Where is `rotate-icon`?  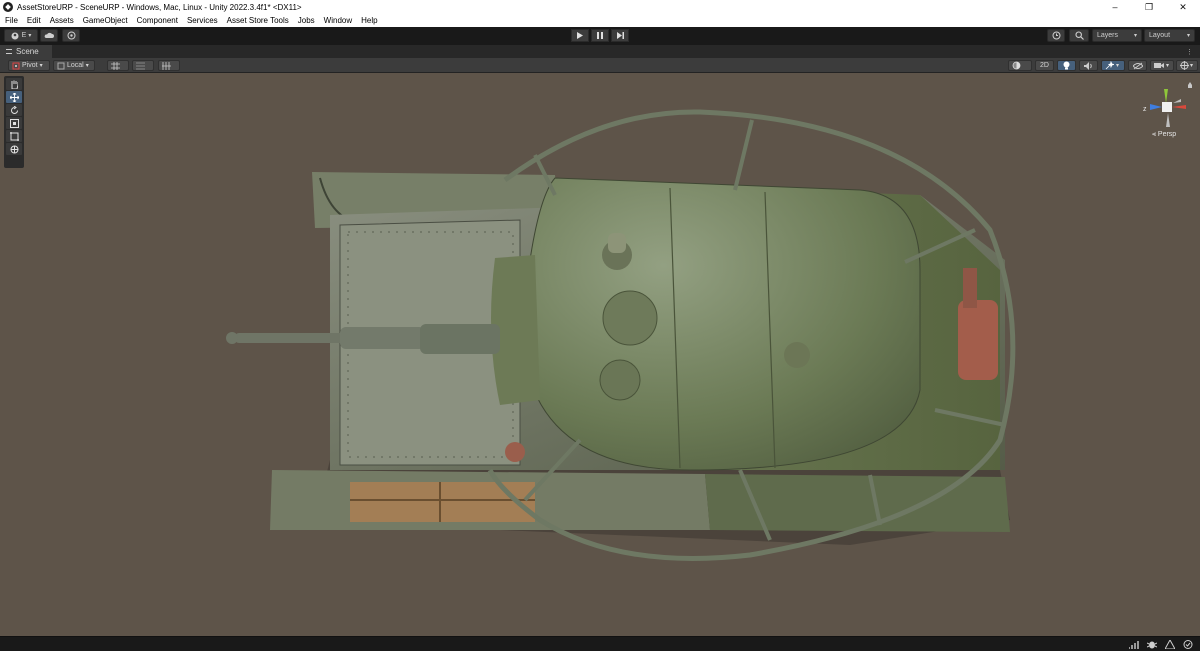
rotate-icon is located at coordinates (14, 110).